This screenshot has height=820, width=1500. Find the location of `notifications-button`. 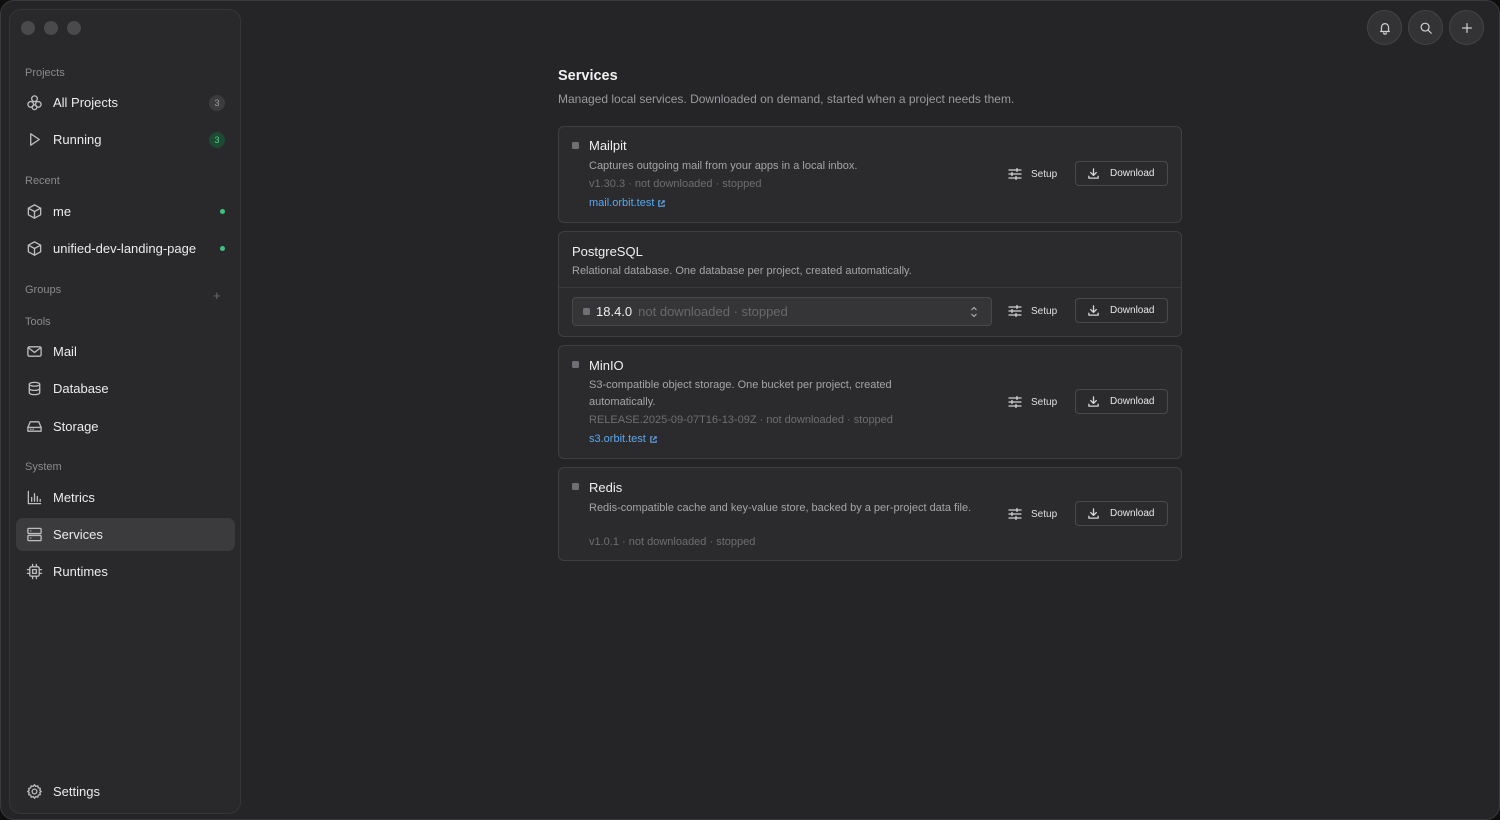

notifications-button is located at coordinates (1384, 27).